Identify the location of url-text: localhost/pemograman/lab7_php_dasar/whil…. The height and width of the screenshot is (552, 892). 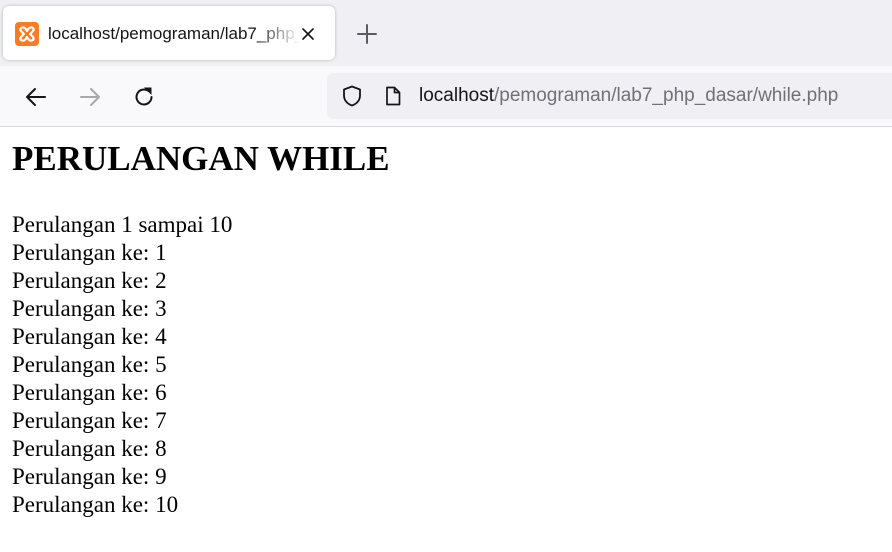
(628, 96).